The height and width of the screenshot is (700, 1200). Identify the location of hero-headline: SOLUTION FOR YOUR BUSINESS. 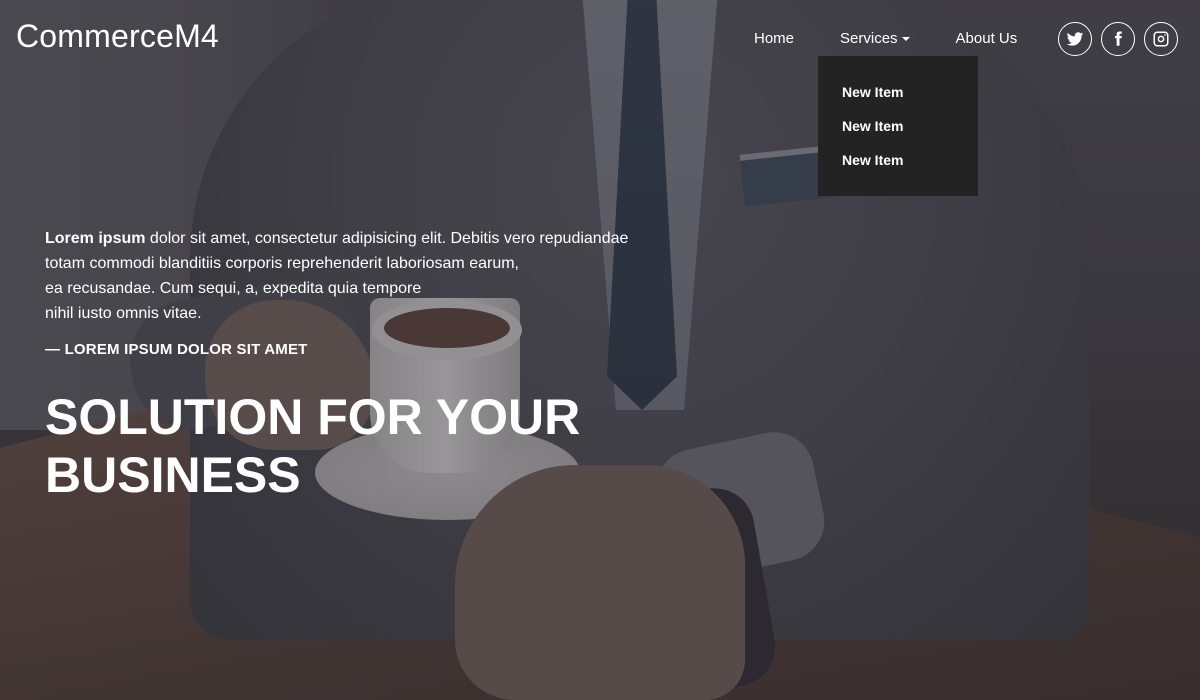
(365, 446).